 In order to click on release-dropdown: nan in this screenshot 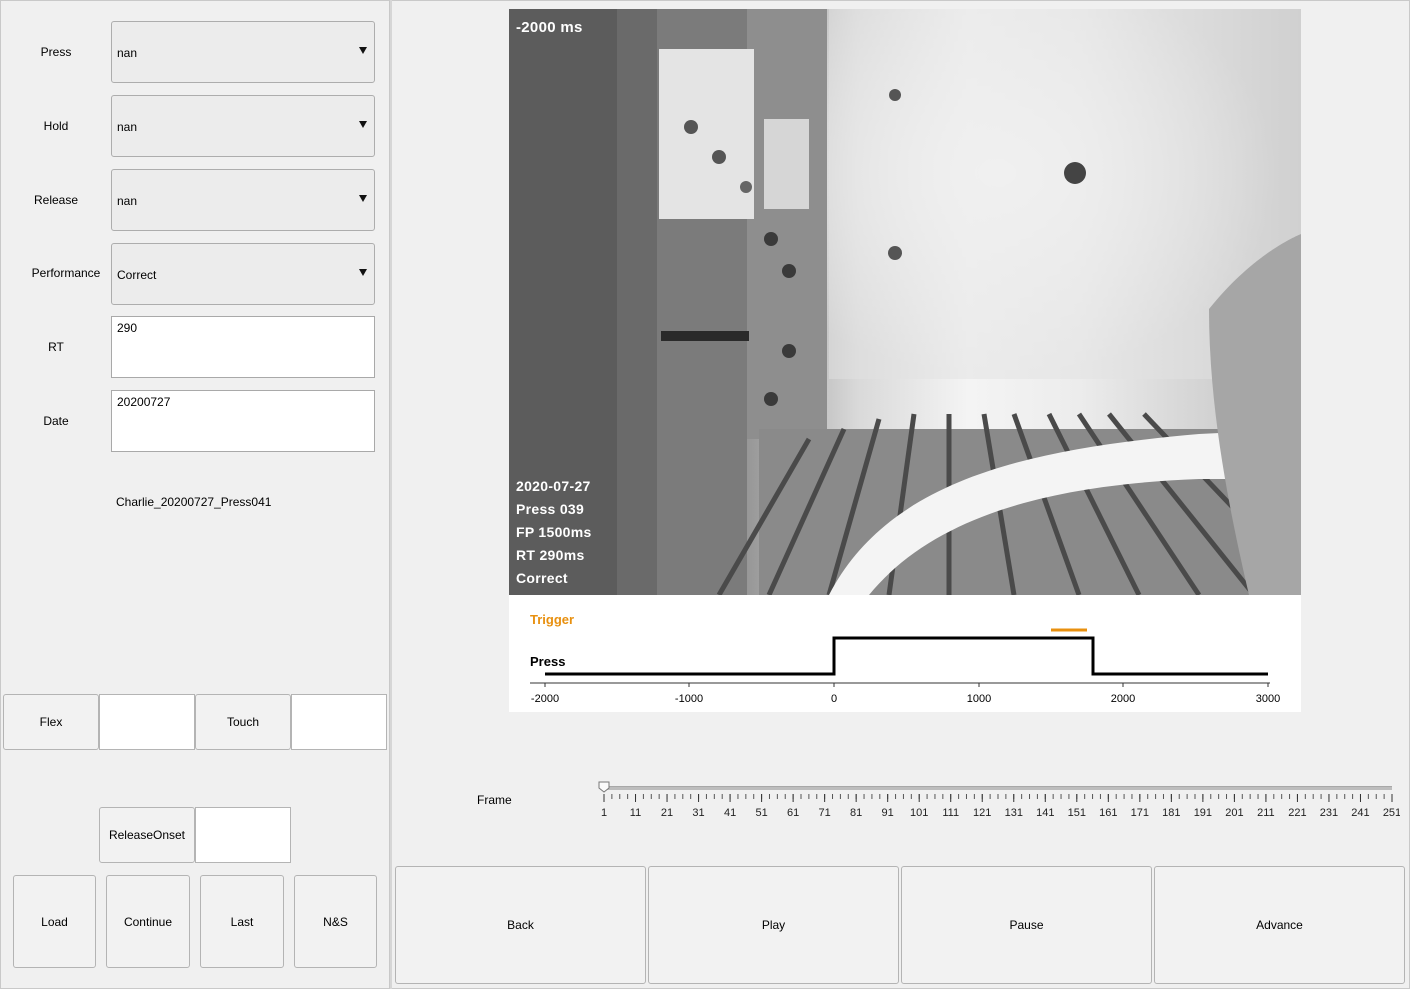, I will do `click(243, 200)`.